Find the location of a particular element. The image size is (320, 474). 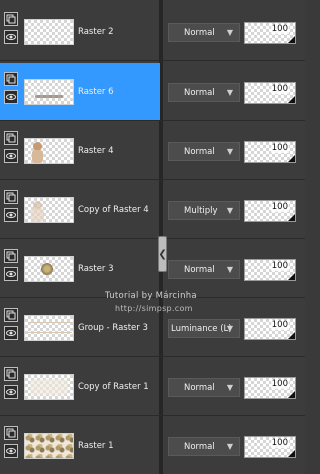

layer-row: Raster 3 is located at coordinates (80, 269).